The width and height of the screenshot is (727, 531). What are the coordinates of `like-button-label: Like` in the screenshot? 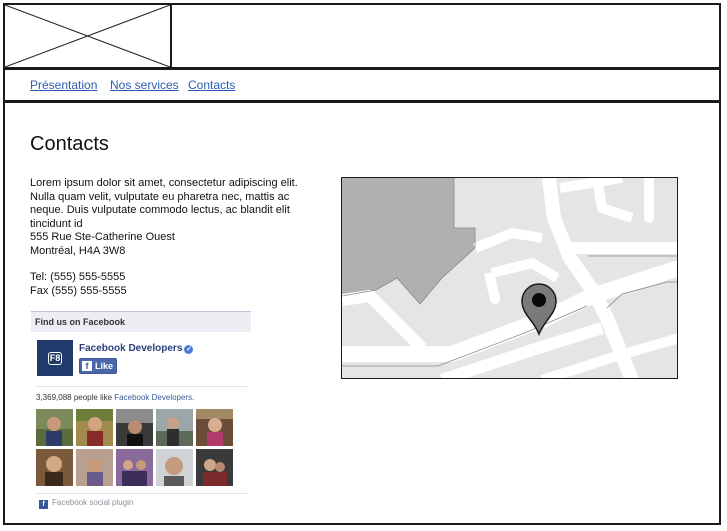 It's located at (104, 366).